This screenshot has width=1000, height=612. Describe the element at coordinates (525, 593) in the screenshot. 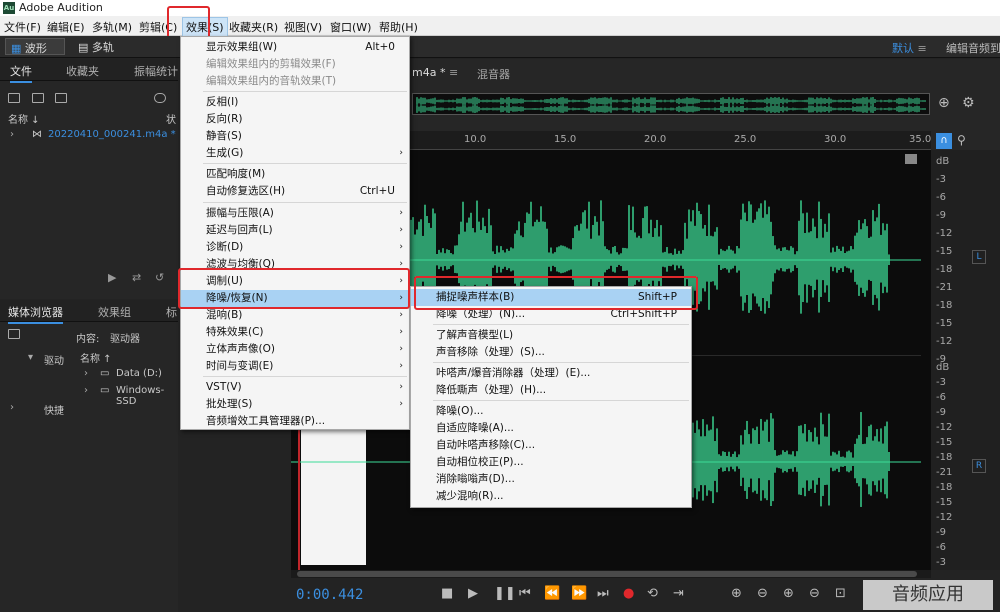

I see `to-start-icon: ⏮` at that location.